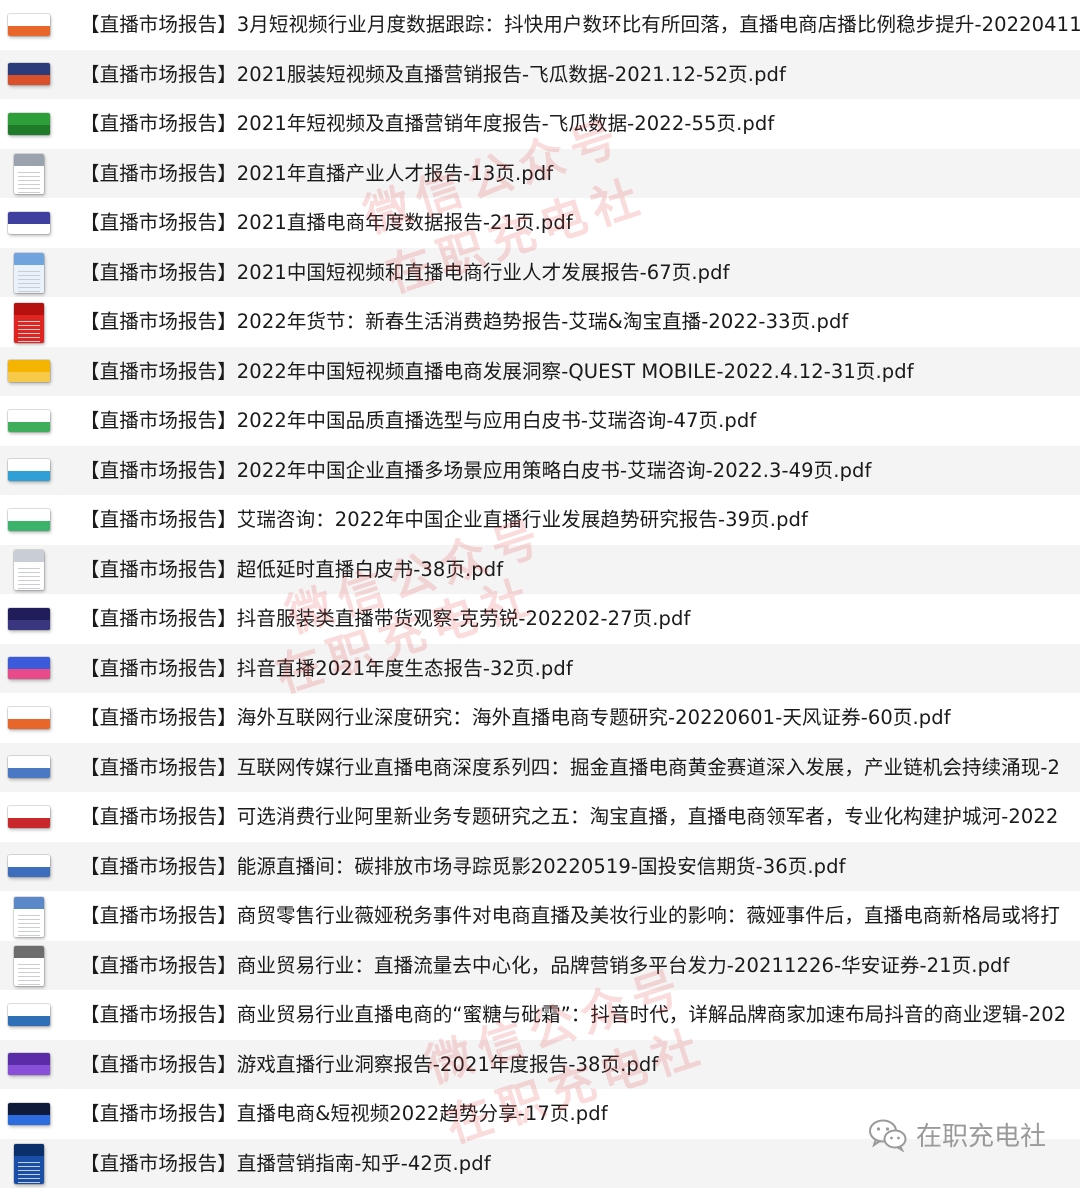  I want to click on file-row: 【直播市场报告】2022年中国品质直播选型与应用白皮书-艾瑞咨询-47页.pdf, so click(540, 421).